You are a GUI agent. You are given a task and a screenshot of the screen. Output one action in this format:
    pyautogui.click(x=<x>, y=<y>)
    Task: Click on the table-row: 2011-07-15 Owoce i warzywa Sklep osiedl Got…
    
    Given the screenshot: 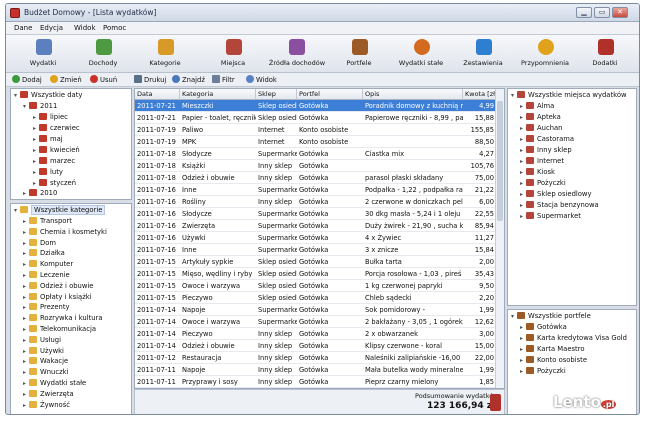 What is the action you would take?
    pyautogui.click(x=316, y=286)
    